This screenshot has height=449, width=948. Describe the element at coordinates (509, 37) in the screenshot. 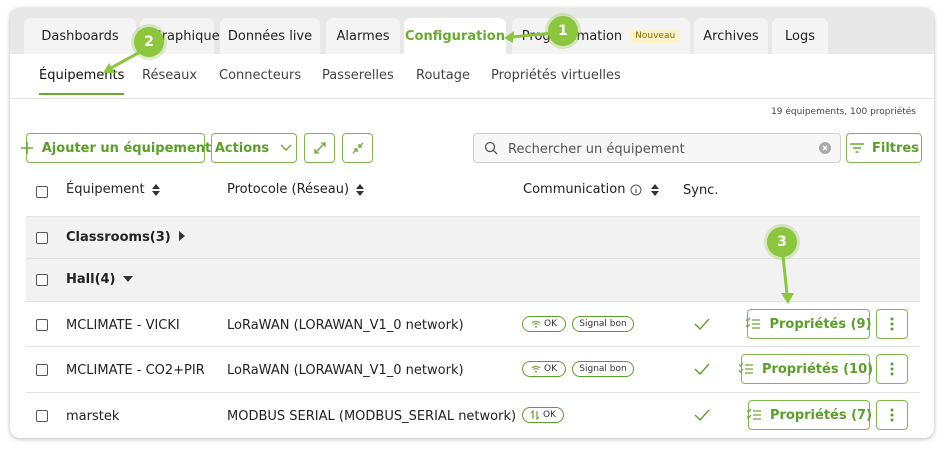

I see `arrow-1-head` at that location.